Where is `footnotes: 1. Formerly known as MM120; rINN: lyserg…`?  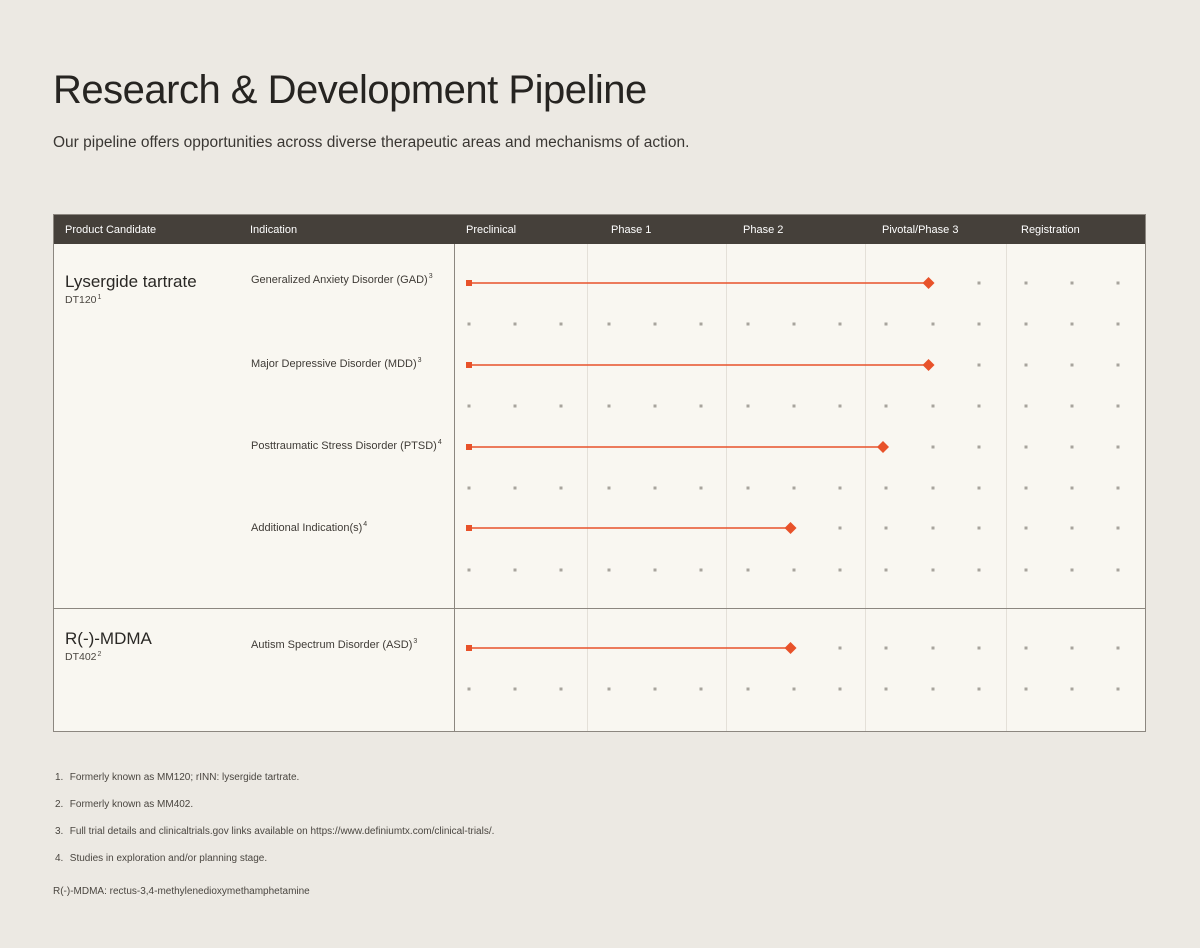
footnotes: 1. Formerly known as MM120; rINN: lyserg… is located at coordinates (274, 822).